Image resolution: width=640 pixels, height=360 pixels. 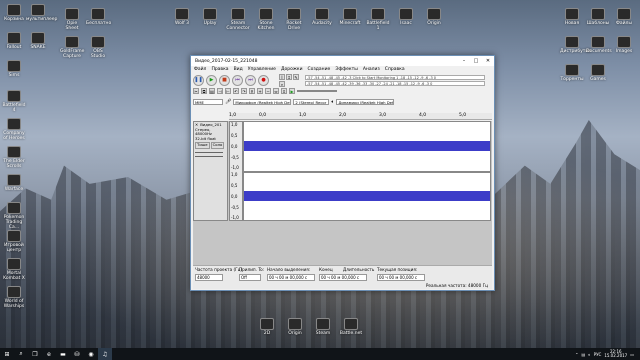 I want to click on desktop-icon: World of Warships, so click(x=14, y=297).